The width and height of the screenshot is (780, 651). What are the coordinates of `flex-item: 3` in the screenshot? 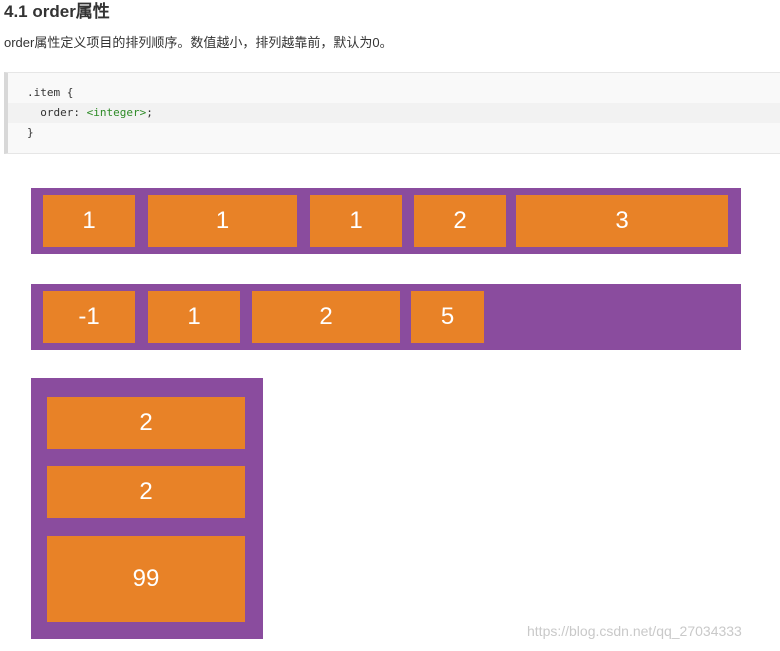 It's located at (622, 221).